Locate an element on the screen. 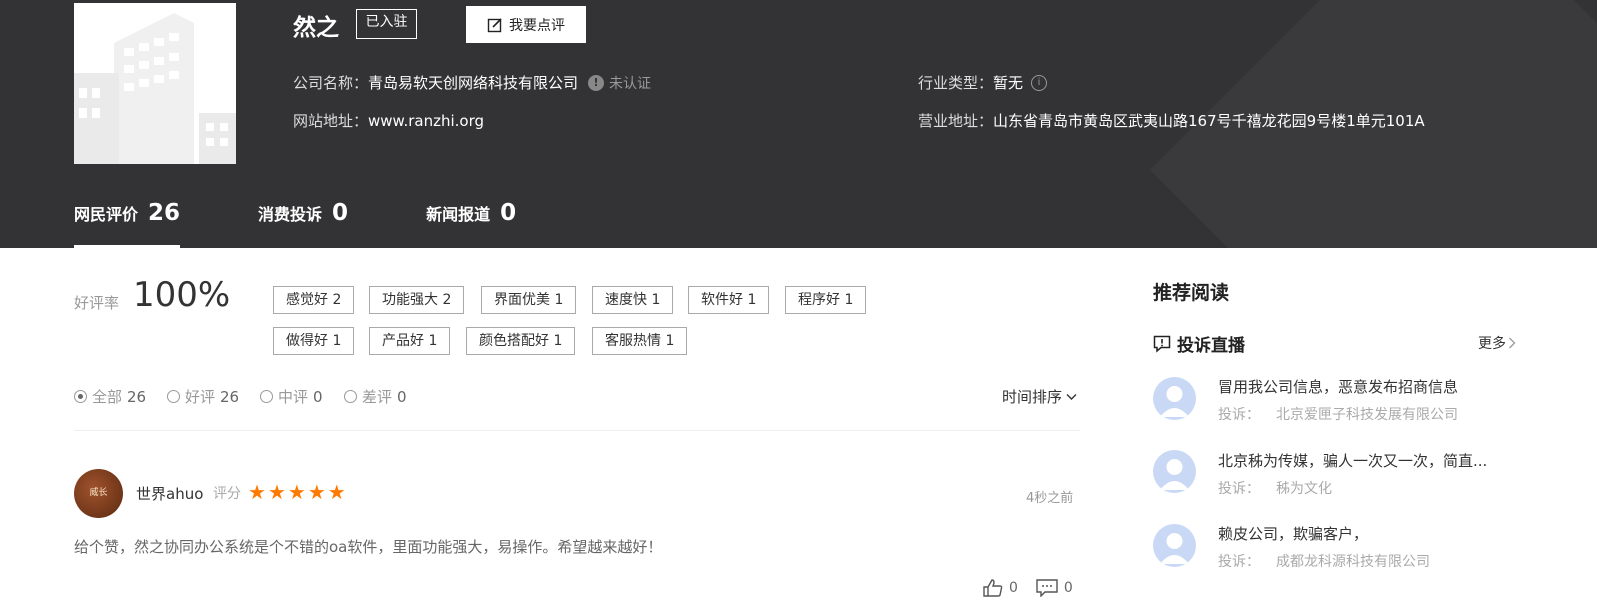  tab-count: 0 is located at coordinates (340, 213).